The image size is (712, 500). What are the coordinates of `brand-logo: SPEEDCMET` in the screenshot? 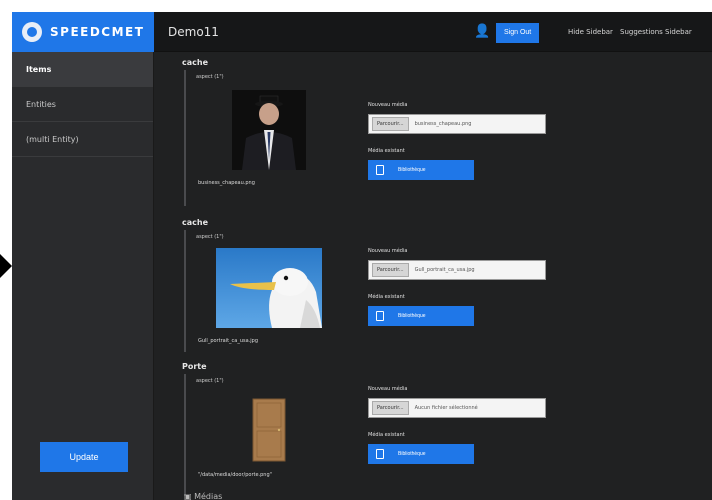 It's located at (83, 32).